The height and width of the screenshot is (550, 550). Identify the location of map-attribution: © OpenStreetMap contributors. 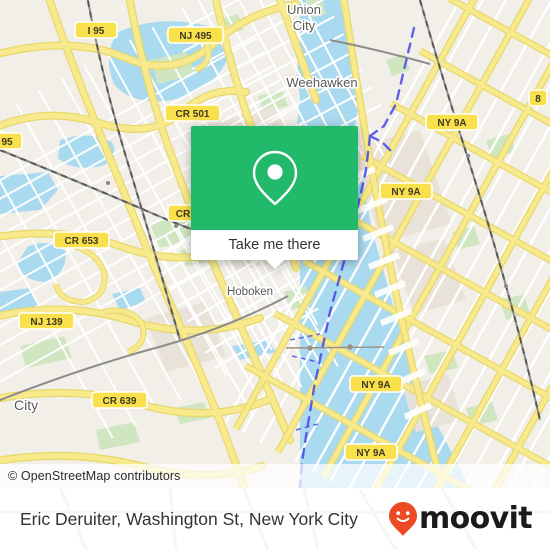
(275, 476).